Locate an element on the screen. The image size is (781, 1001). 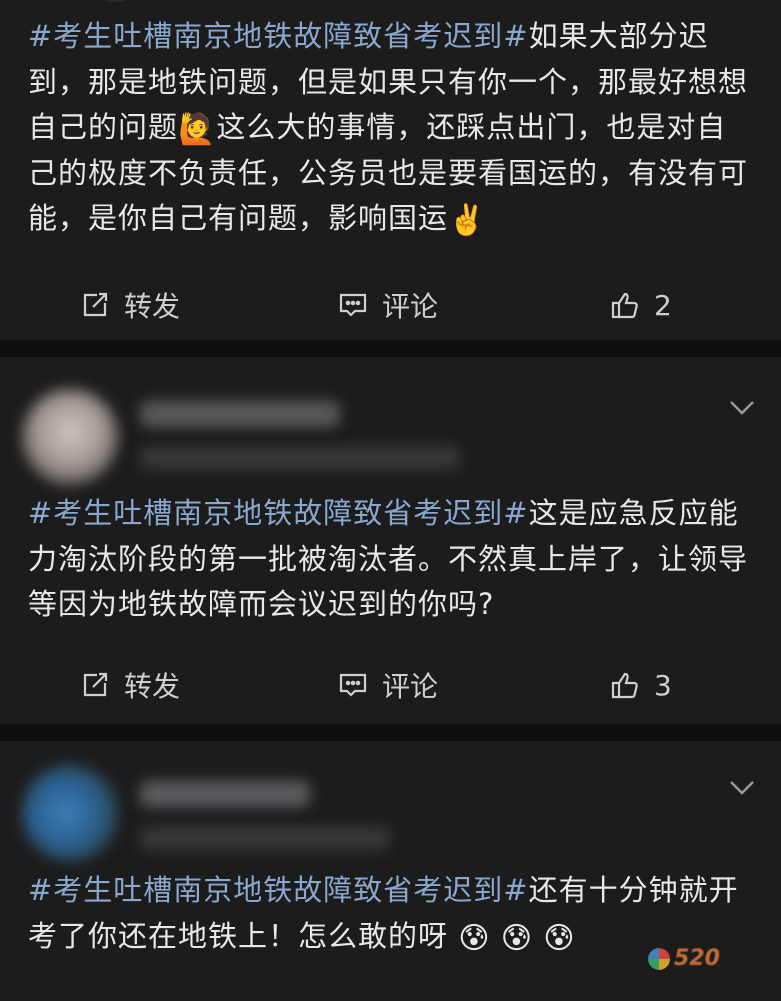
like-button: 3 is located at coordinates (641, 685).